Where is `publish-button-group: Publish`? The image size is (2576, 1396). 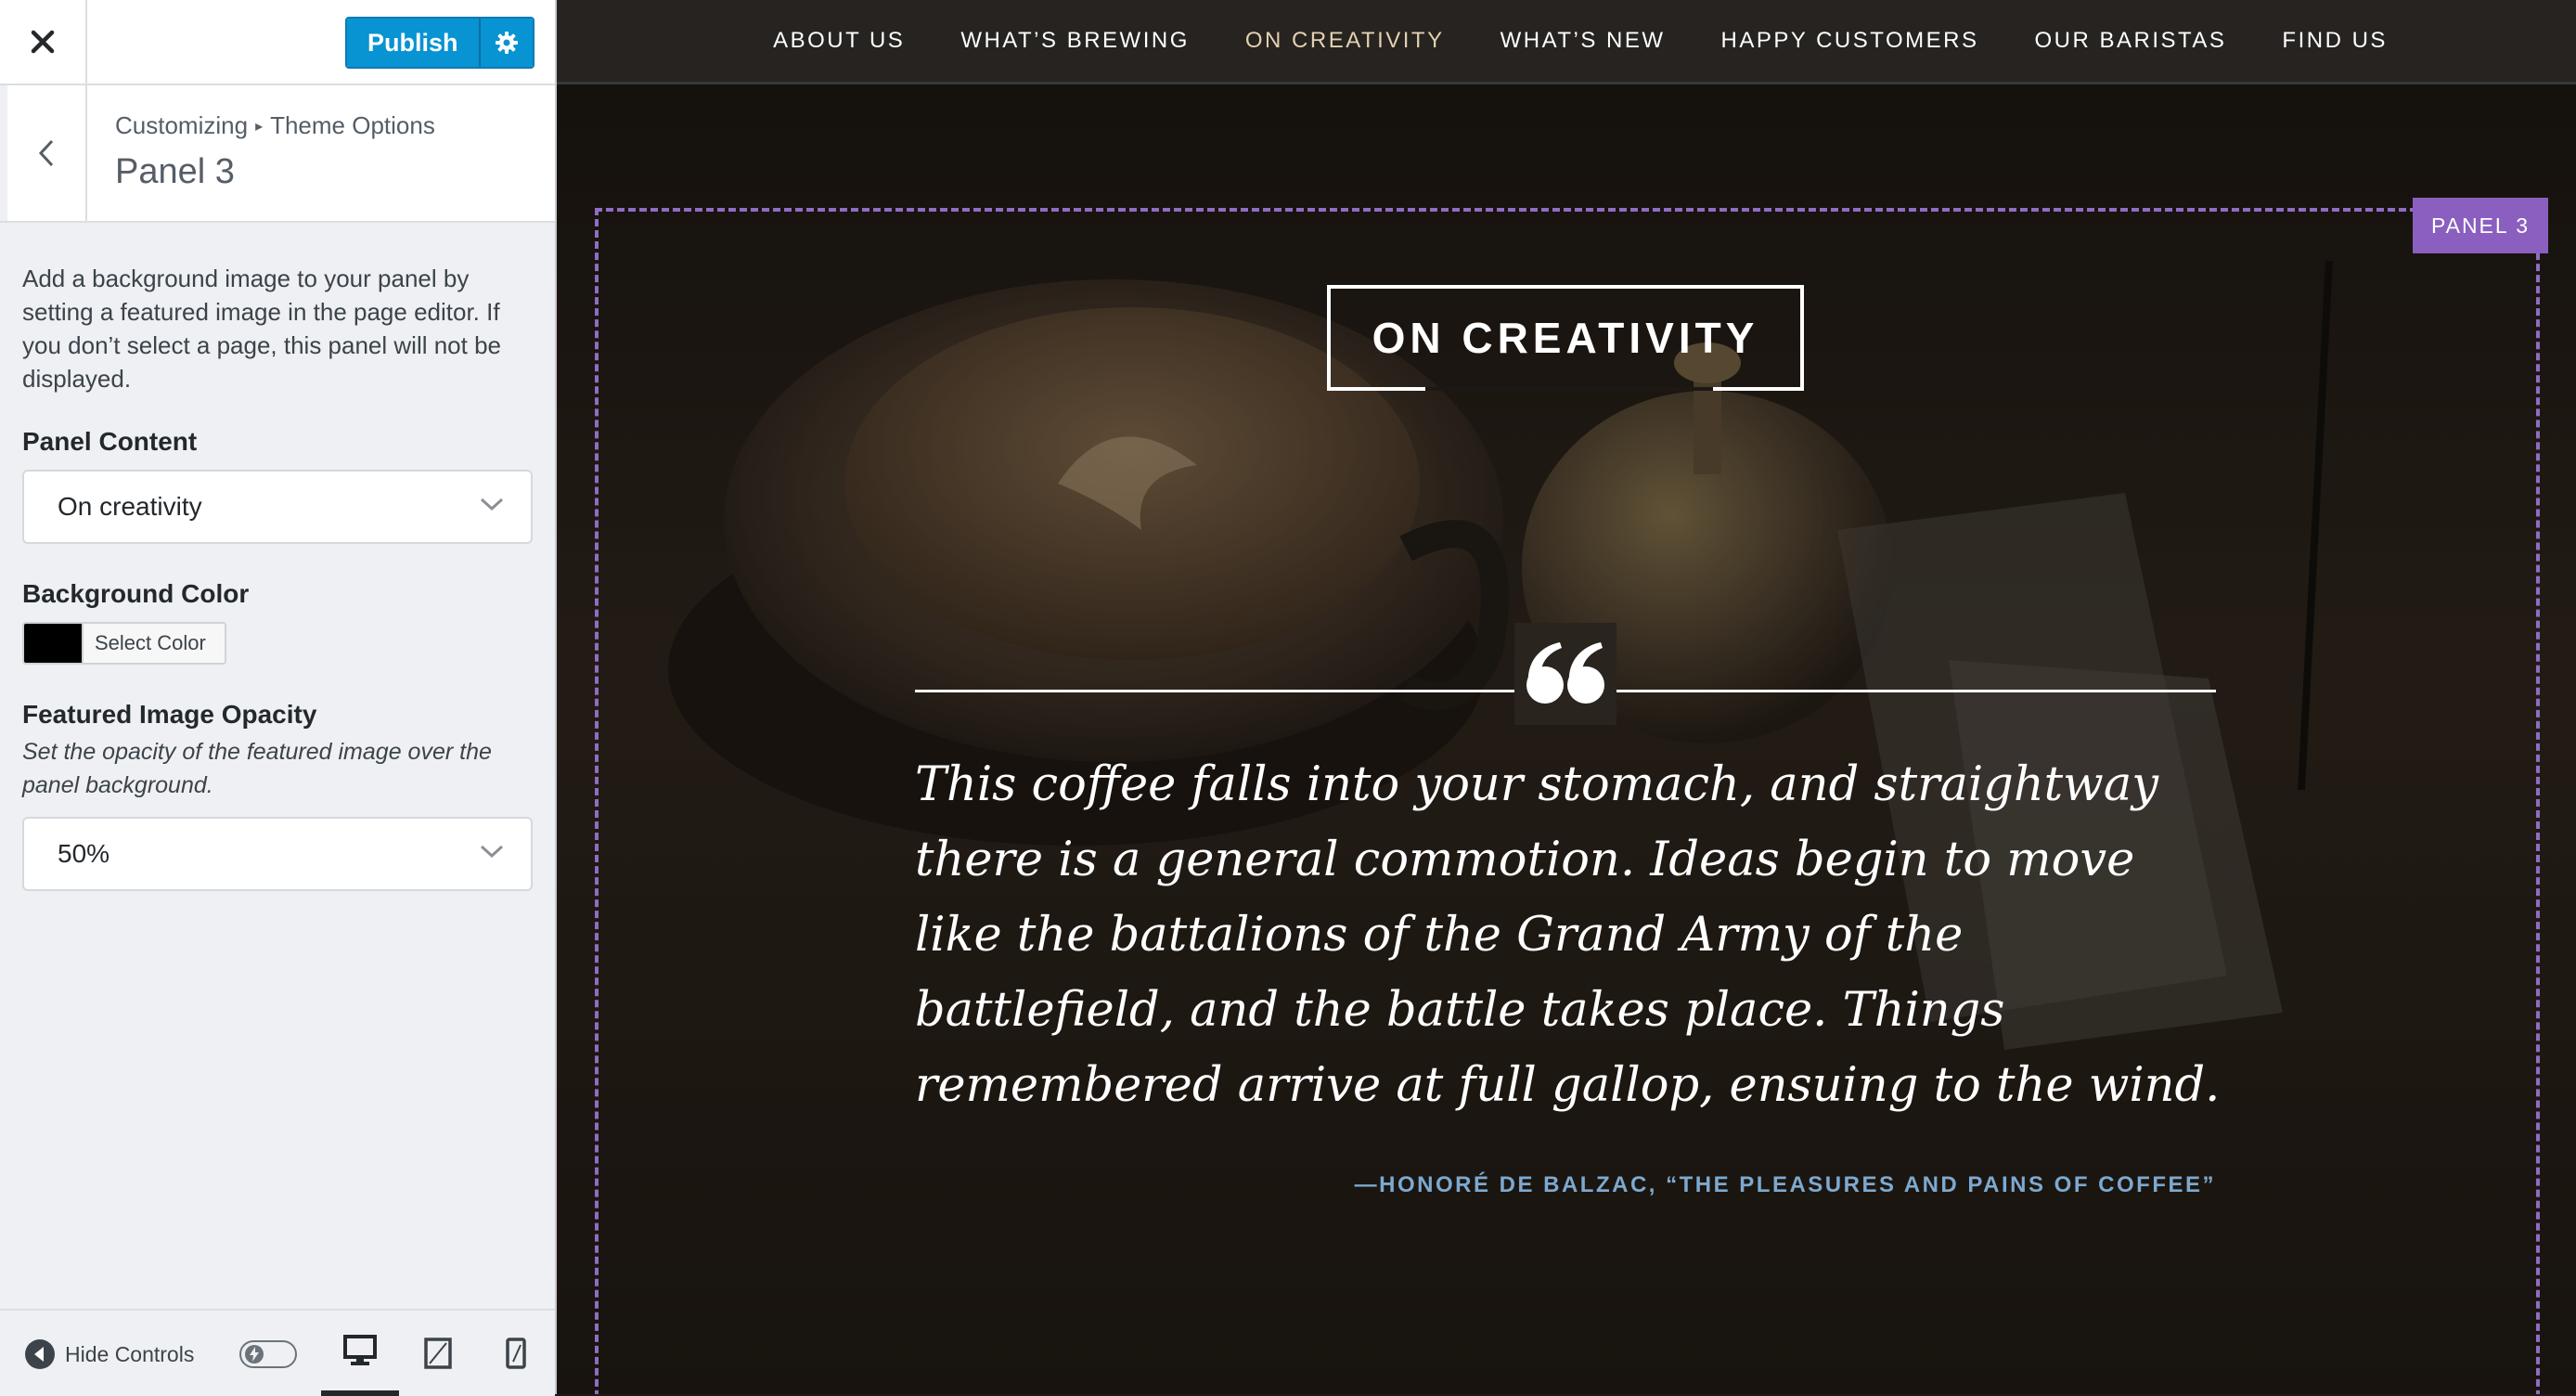
publish-button-group: Publish is located at coordinates (440, 43).